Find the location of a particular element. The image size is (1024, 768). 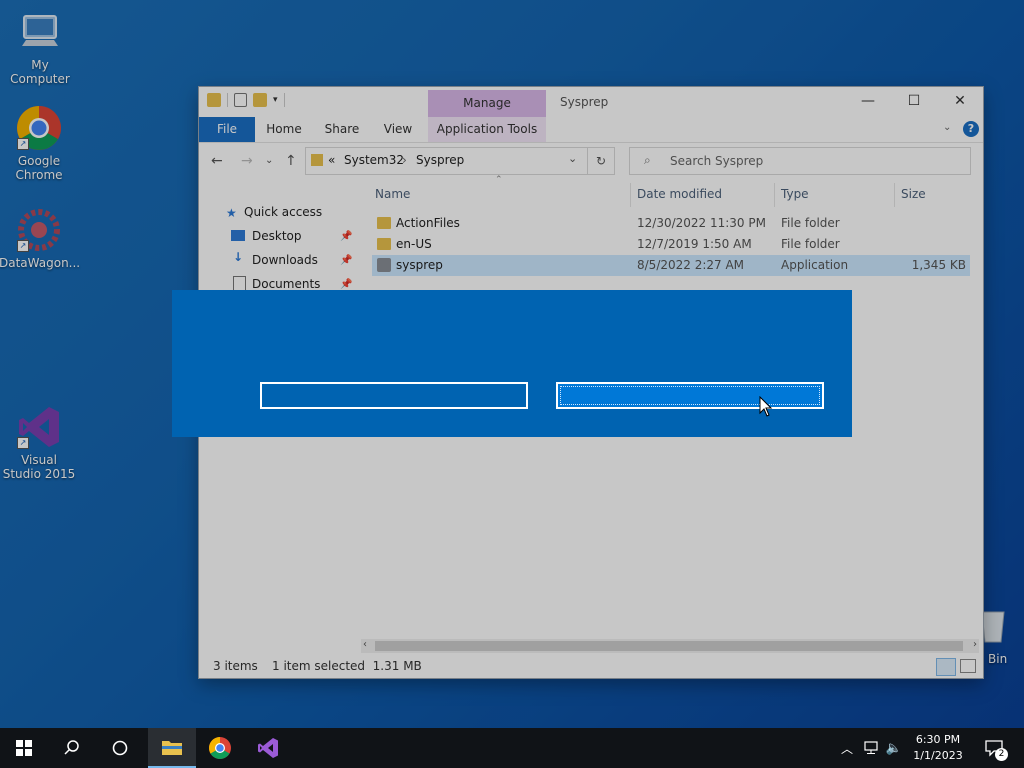

taskbar-visual-studio is located at coordinates (268, 748).